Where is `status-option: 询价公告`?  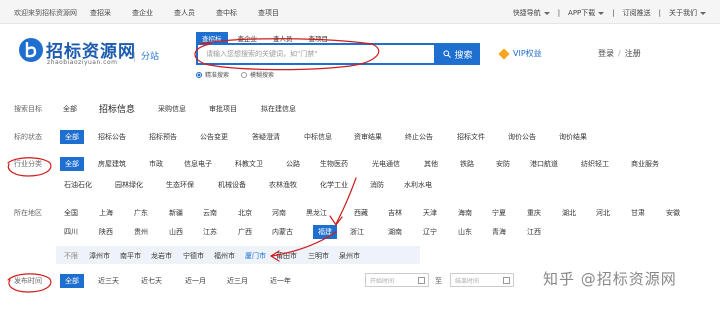
status-option: 询价公告 is located at coordinates (522, 137).